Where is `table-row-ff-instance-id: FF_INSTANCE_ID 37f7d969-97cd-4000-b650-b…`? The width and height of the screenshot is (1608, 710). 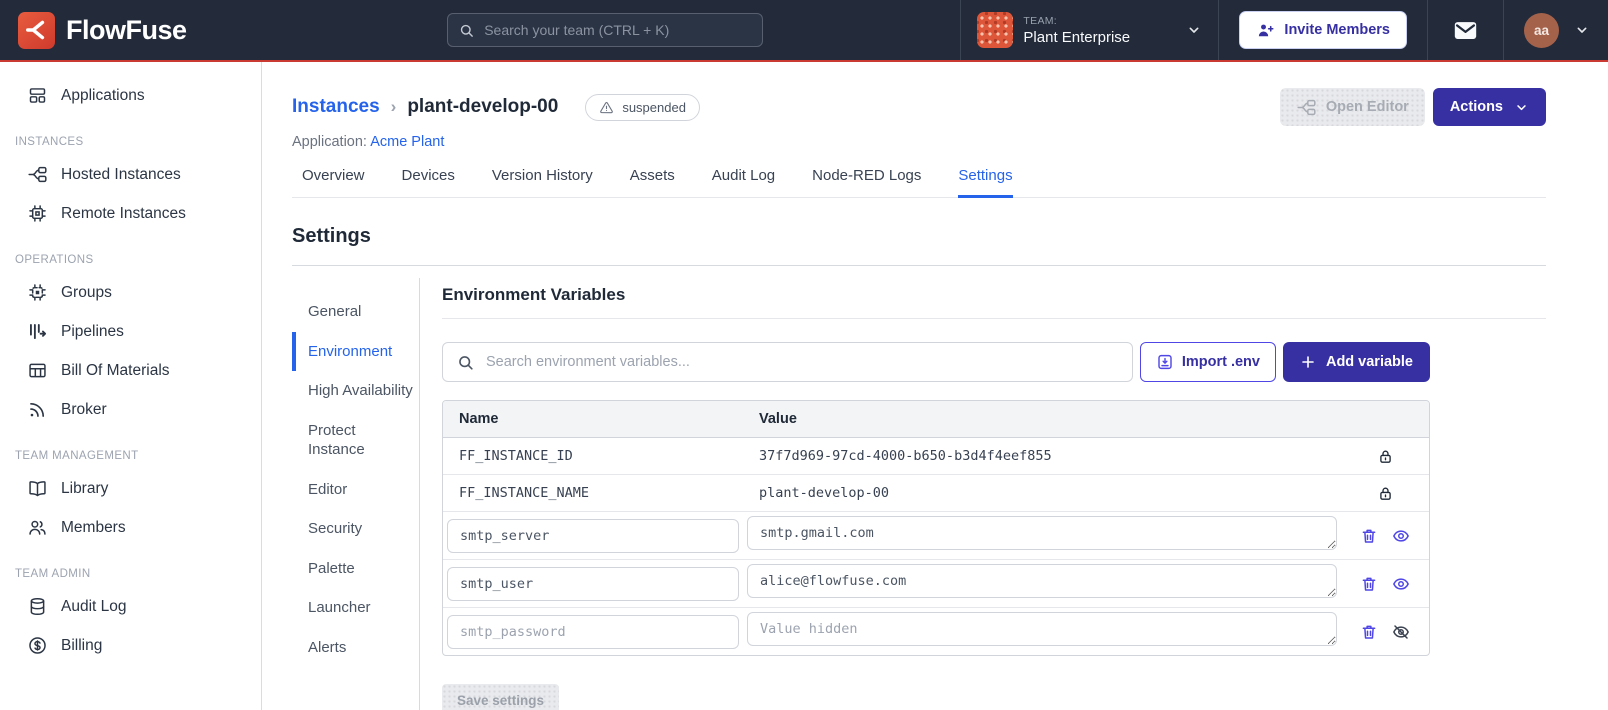 table-row-ff-instance-id: FF_INSTANCE_ID 37f7d969-97cd-4000-b650-b… is located at coordinates (936, 456).